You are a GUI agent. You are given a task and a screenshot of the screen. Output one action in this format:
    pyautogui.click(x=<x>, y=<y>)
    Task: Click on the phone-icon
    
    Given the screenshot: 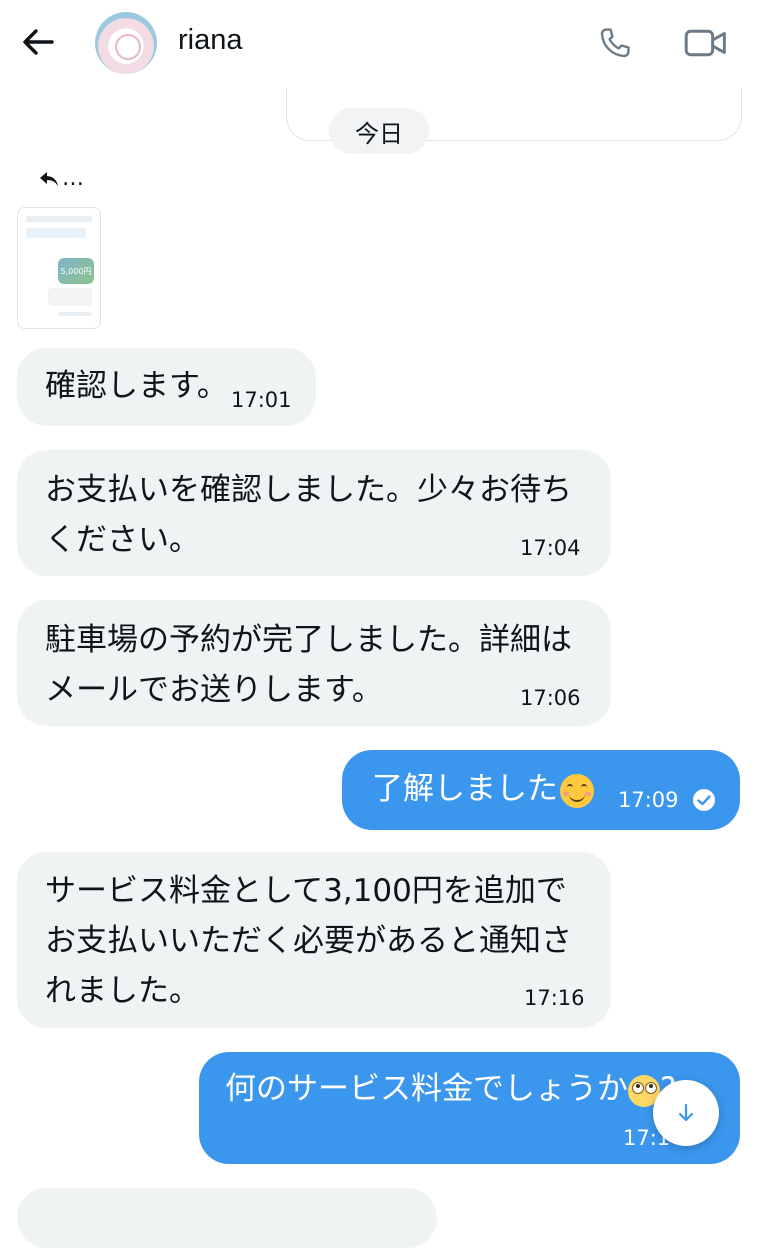 What is the action you would take?
    pyautogui.click(x=615, y=43)
    